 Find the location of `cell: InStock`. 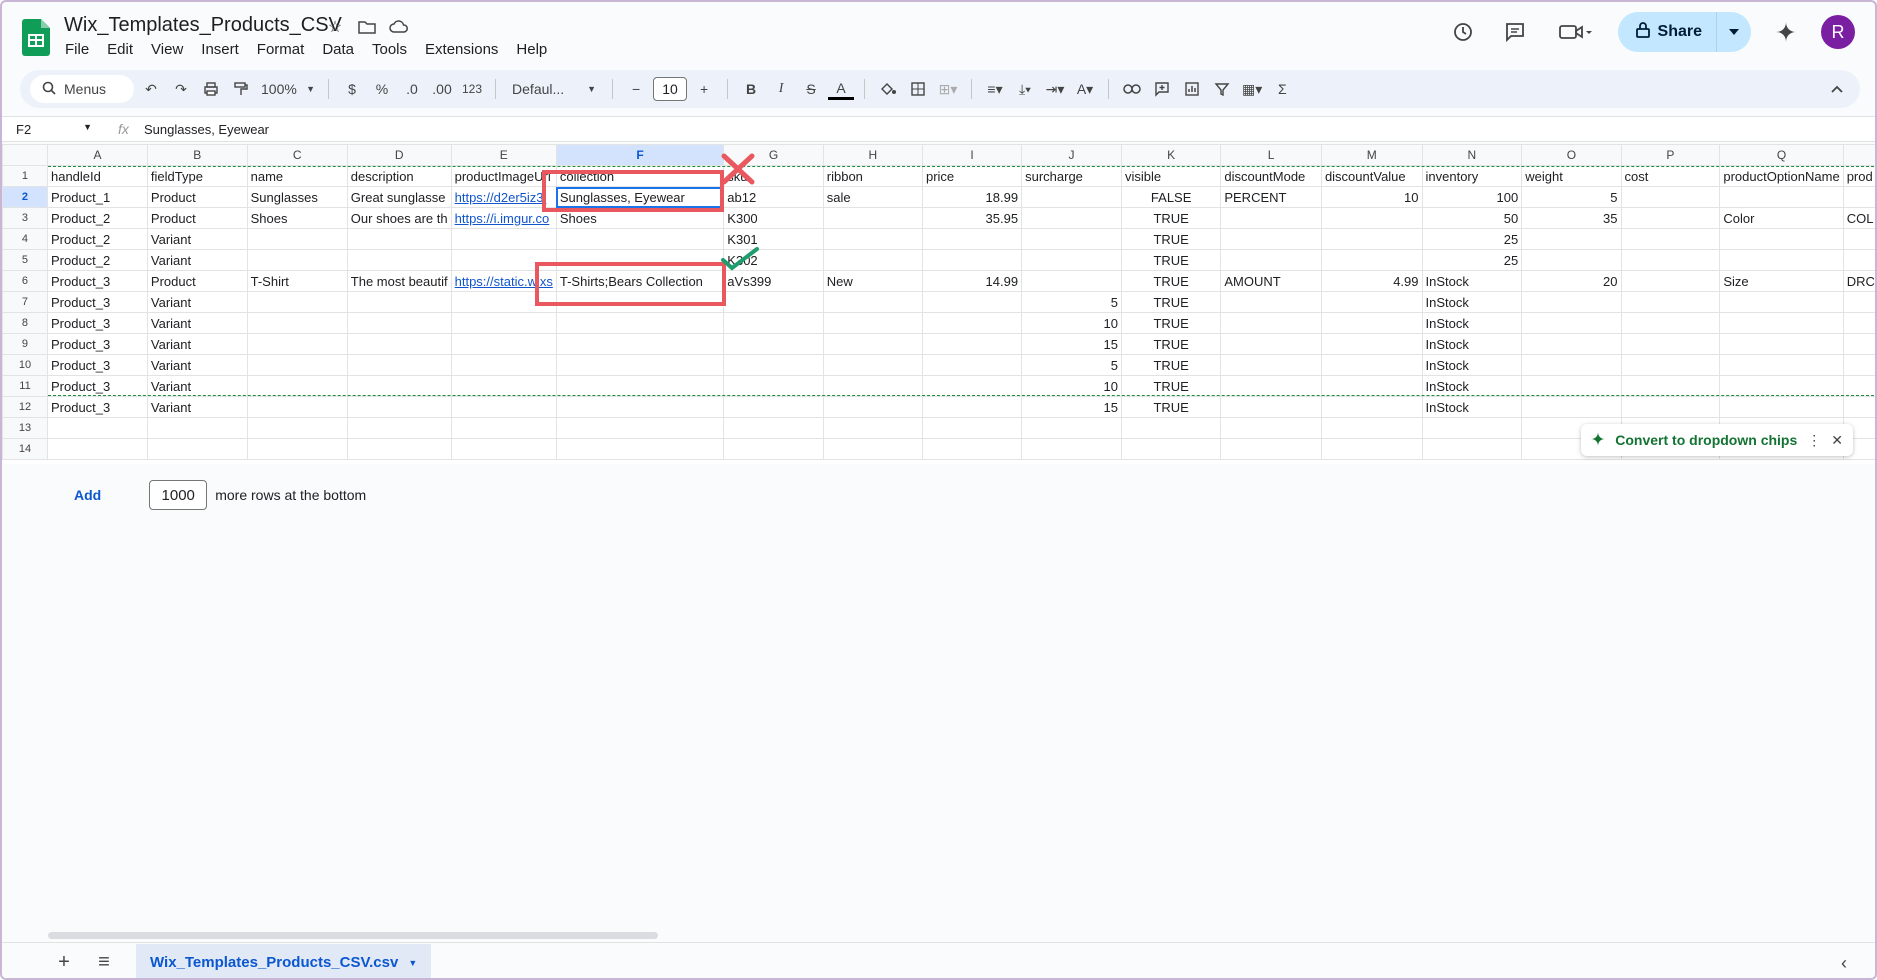

cell: InStock is located at coordinates (1472, 365).